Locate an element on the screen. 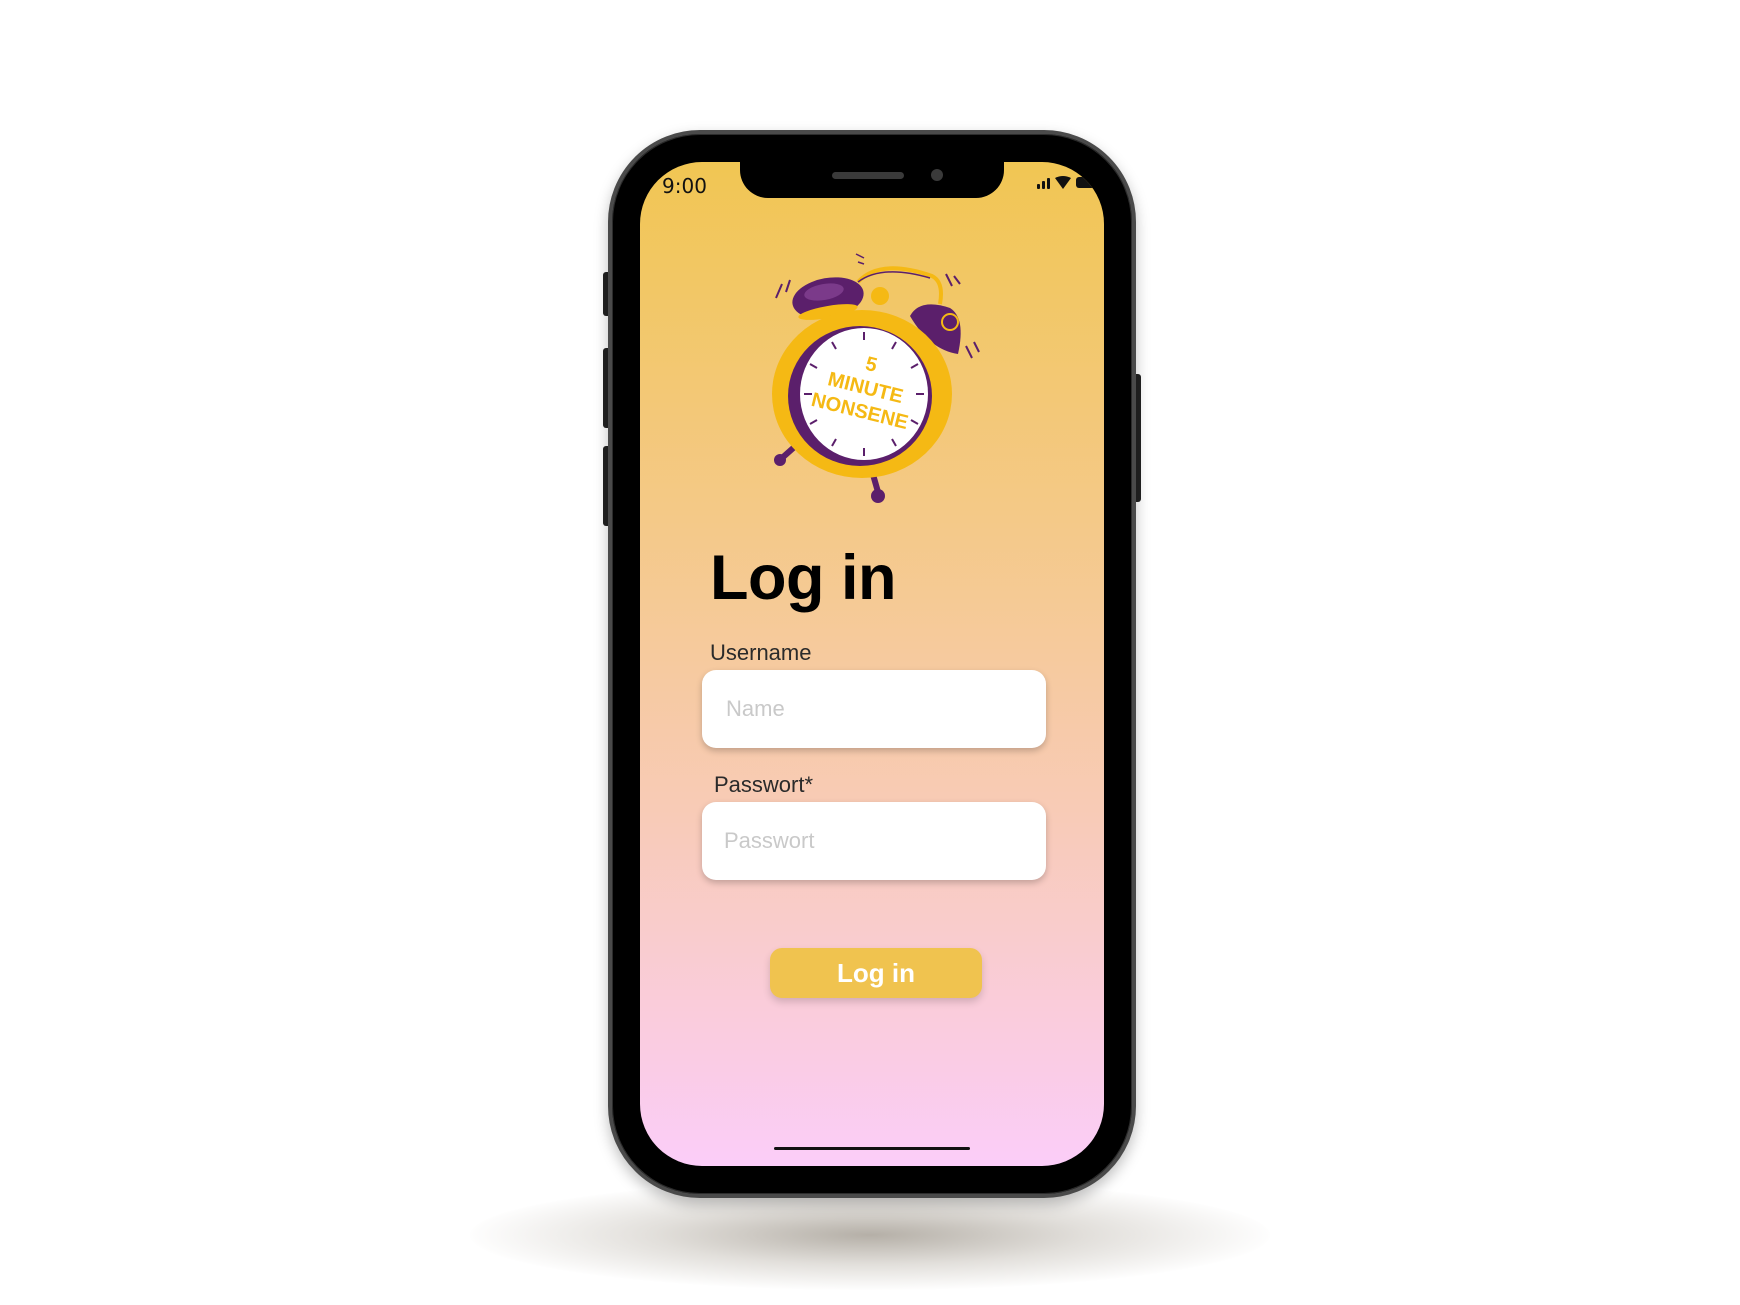 This screenshot has height=1305, width=1740. signal-icon is located at coordinates (1043, 183).